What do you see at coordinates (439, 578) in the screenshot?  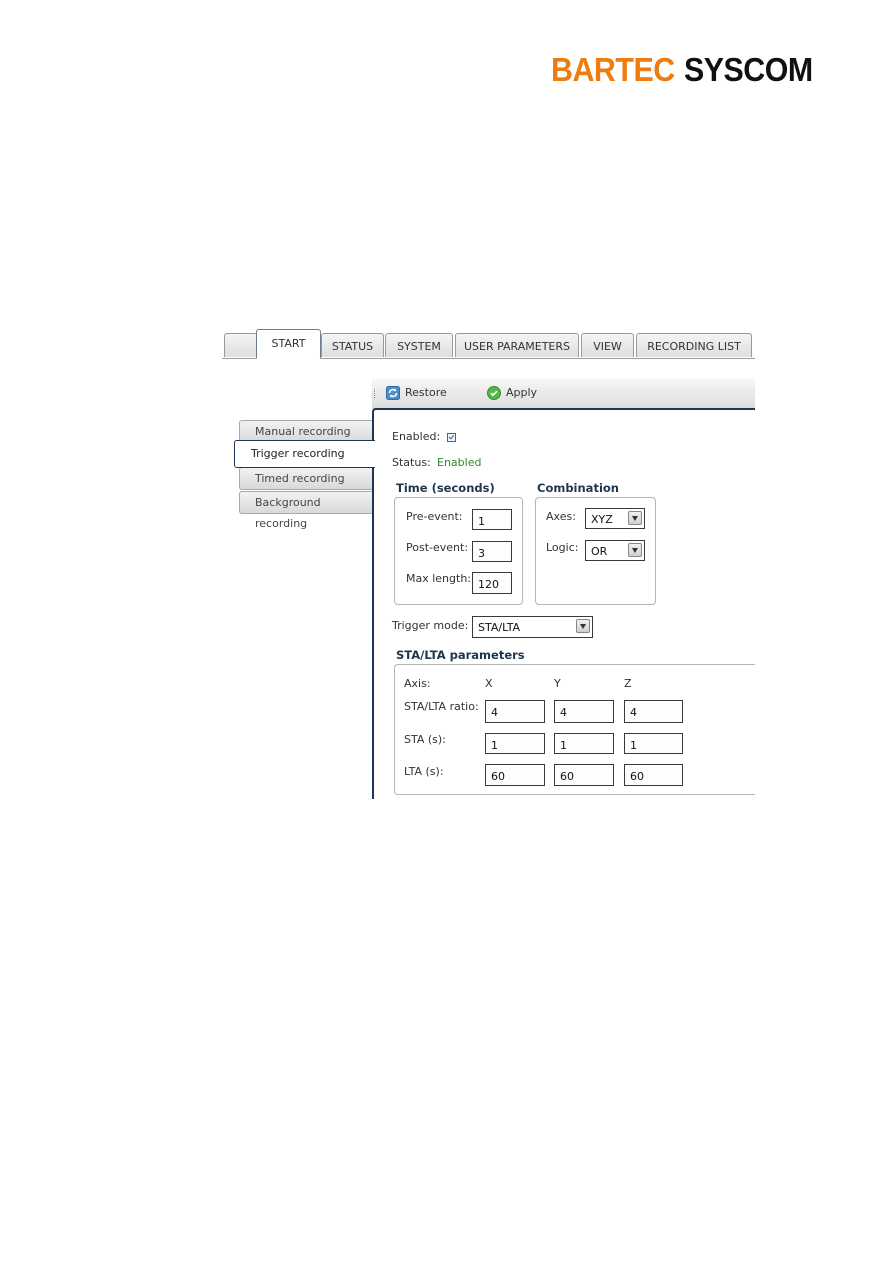 I see `max-length-label: Max length:` at bounding box center [439, 578].